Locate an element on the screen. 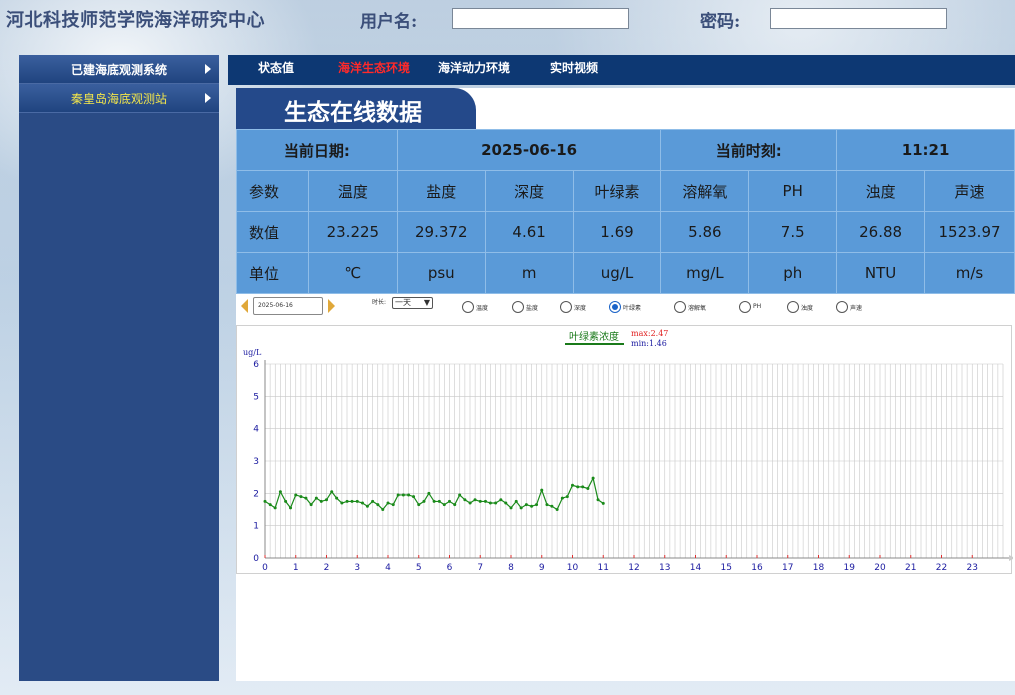 Image resolution: width=1015 pixels, height=695 pixels. y-tick-label: 2 is located at coordinates (256, 494).